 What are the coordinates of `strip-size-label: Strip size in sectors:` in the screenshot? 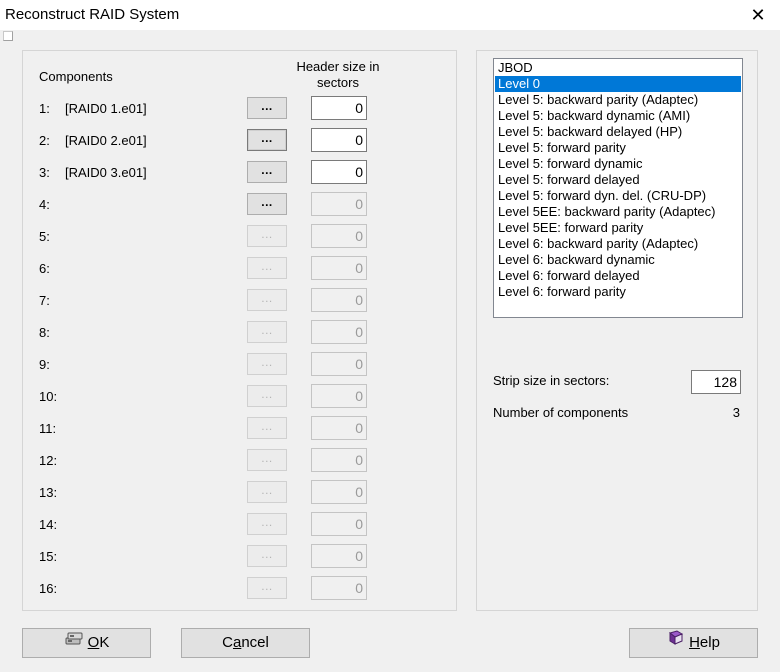 It's located at (551, 380).